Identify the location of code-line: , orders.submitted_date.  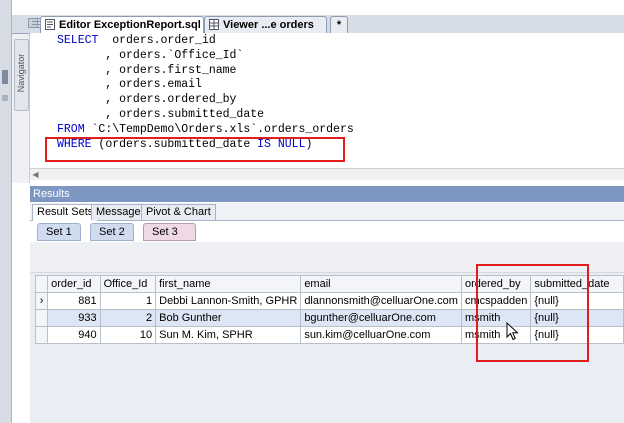
(161, 114).